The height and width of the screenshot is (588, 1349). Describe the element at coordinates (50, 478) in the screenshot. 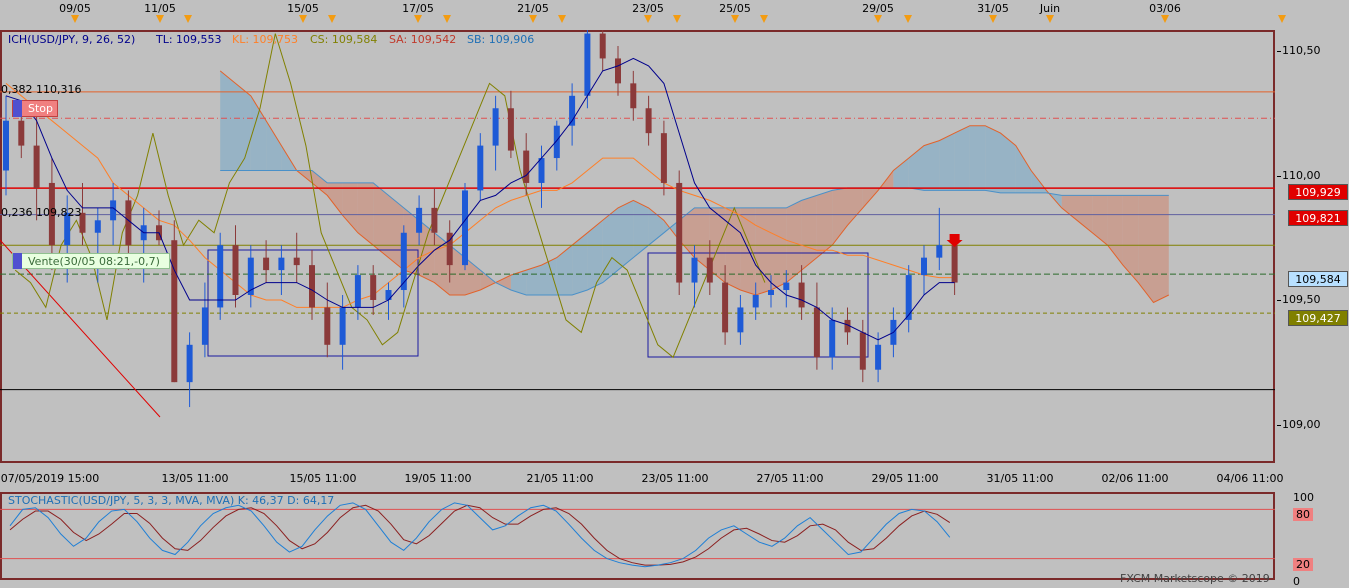

I see `bottom-date-label: 07/05/2019 15:00` at that location.